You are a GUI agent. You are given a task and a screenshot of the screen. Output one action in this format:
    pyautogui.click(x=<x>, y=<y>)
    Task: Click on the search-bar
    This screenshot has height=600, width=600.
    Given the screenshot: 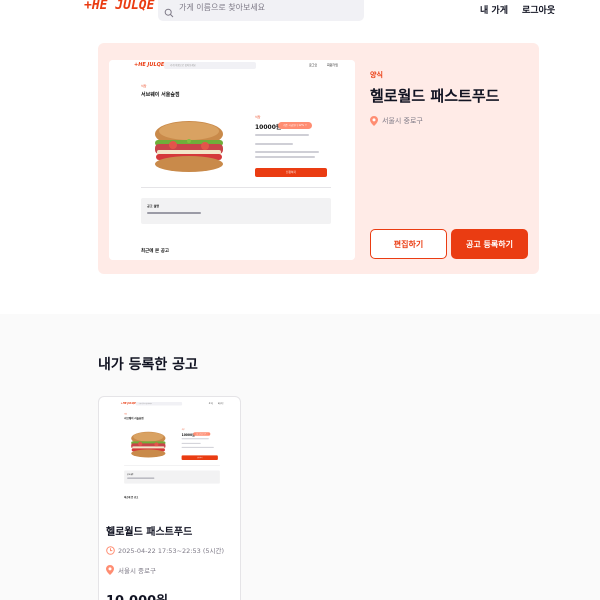 What is the action you would take?
    pyautogui.click(x=261, y=10)
    